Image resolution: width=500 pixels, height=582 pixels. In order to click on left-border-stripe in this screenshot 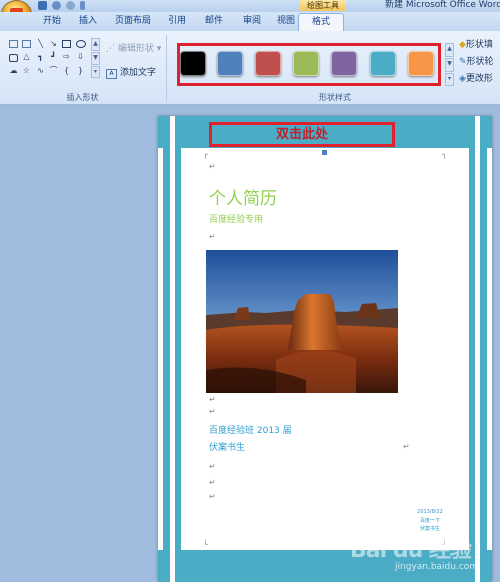, I will do `click(172, 349)`.